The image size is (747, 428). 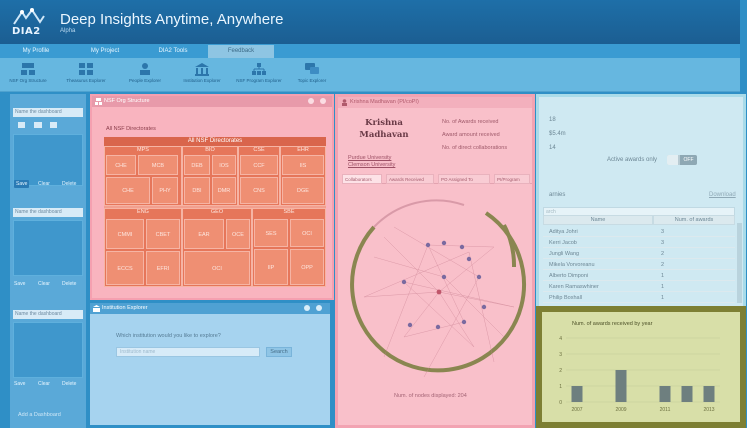 What do you see at coordinates (259, 75) in the screenshot?
I see `tool-nsf-program-explorer: NSF Program Explorer` at bounding box center [259, 75].